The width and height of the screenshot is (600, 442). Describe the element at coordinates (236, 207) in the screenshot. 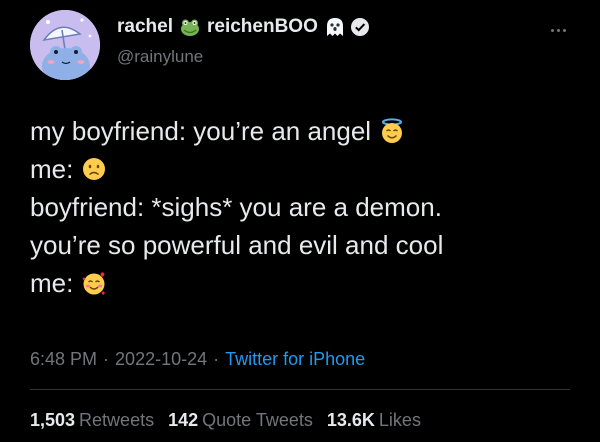

I see `tweet-line-text: boyfriend: *sighs* you are a demon.` at that location.